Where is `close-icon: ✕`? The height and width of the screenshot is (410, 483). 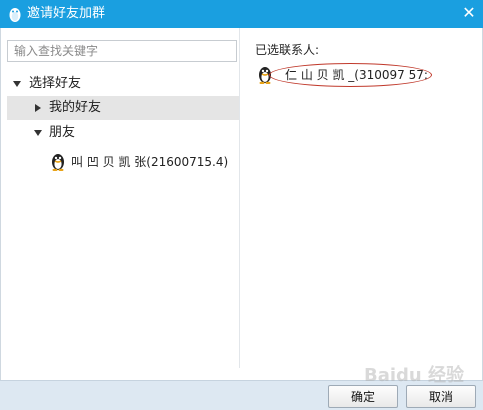
close-icon: ✕ is located at coordinates (469, 12).